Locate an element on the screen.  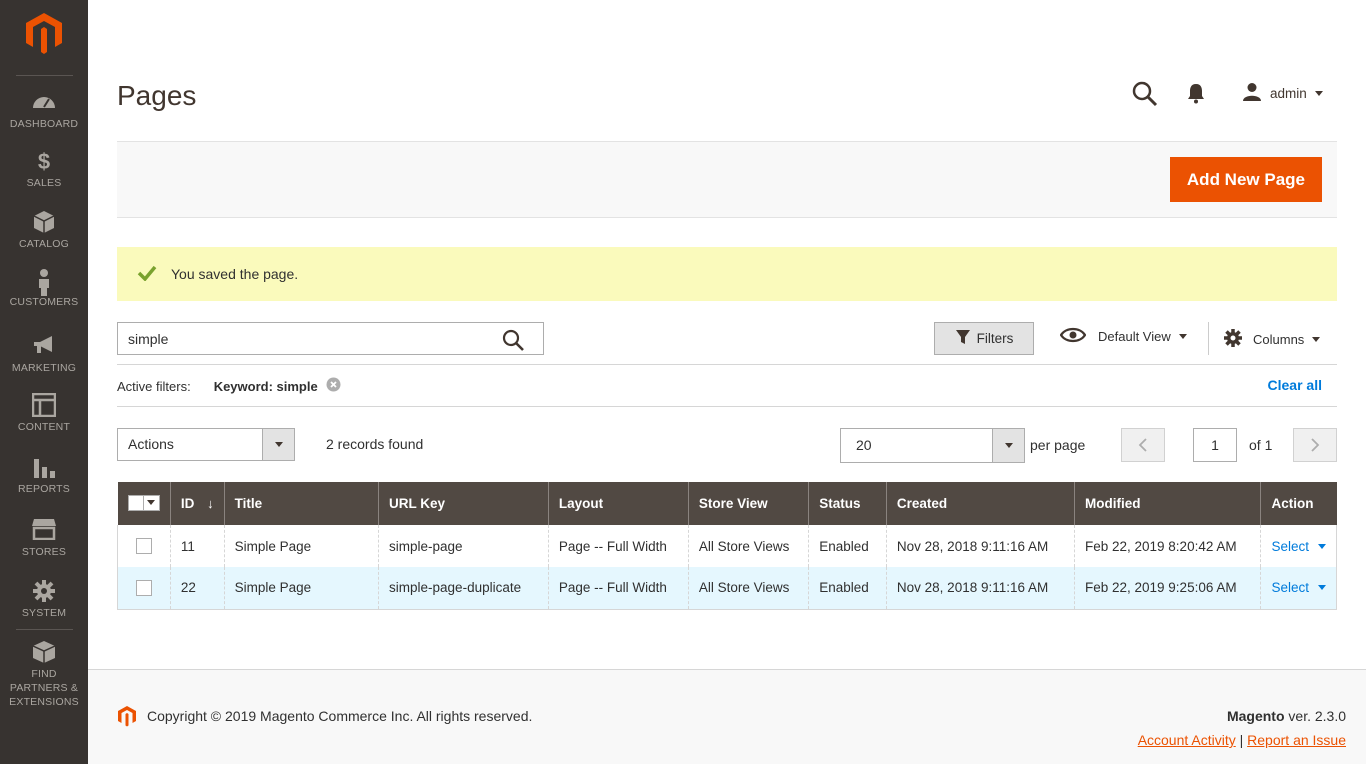
column-header-created: Created is located at coordinates (980, 503).